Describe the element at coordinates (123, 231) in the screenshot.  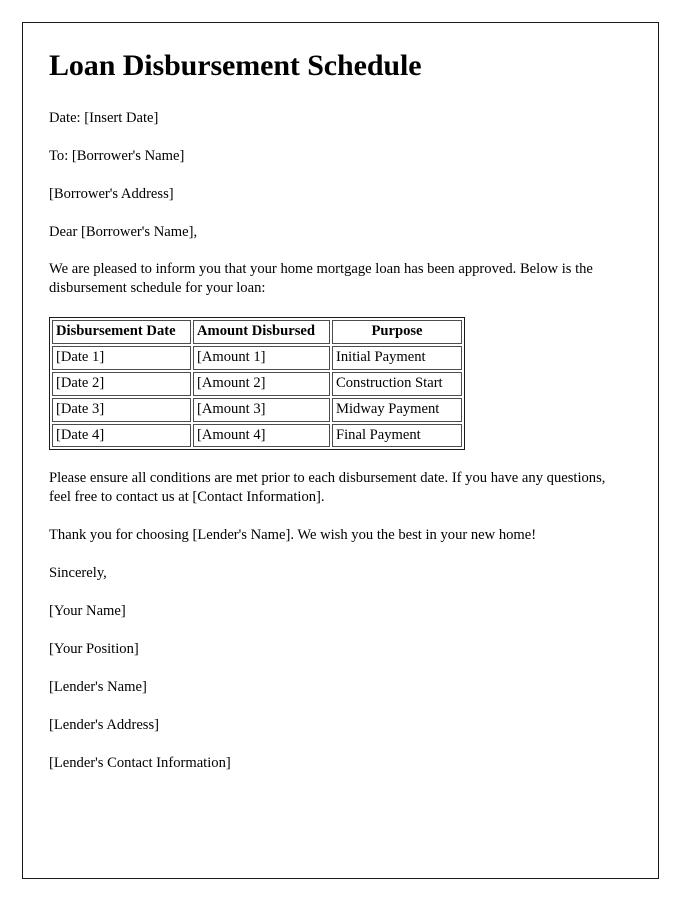
I see `salutation: Dear [Borrower's Name],` at that location.